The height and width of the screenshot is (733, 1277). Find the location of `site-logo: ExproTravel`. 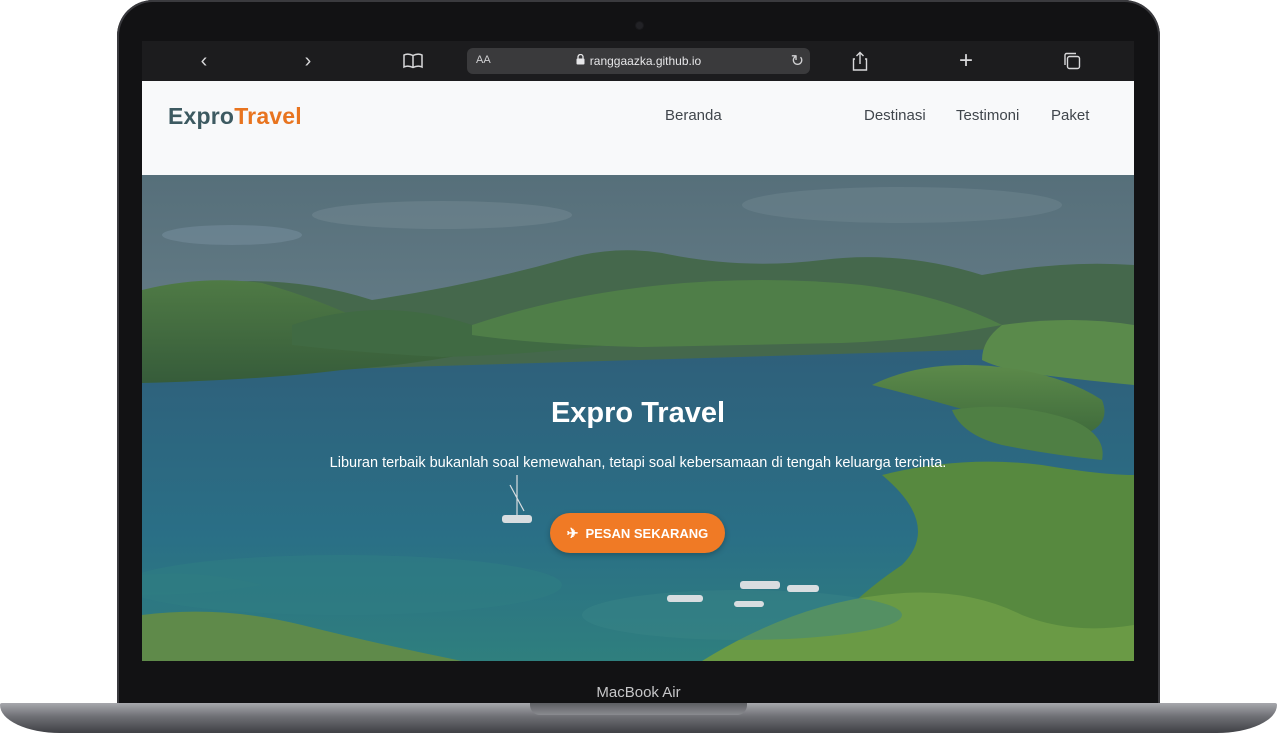

site-logo: ExproTravel is located at coordinates (235, 116).